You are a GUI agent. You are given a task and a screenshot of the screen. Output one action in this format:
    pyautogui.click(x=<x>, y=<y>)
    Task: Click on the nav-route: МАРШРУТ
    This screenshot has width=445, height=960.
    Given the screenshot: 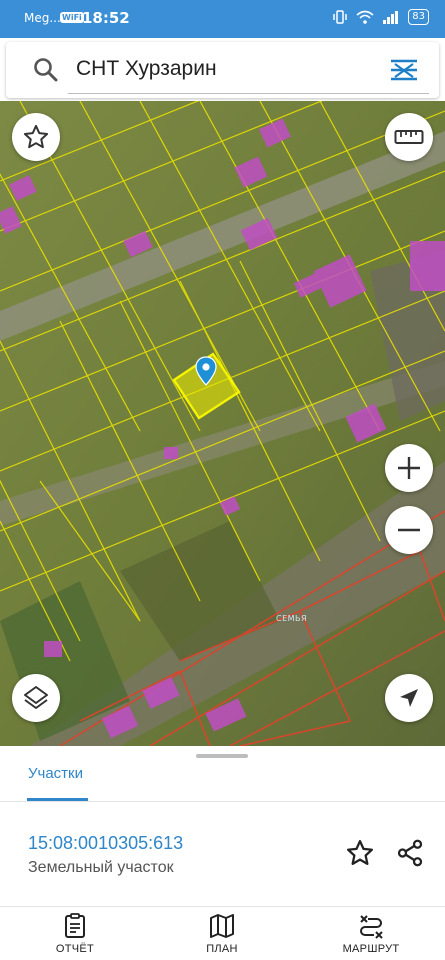 What is the action you would take?
    pyautogui.click(x=371, y=933)
    